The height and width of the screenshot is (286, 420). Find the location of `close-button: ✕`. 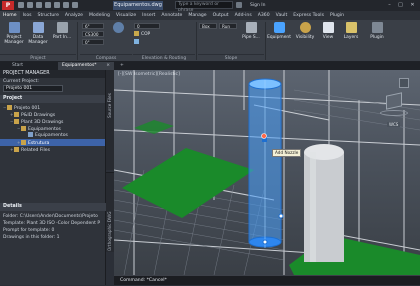

close-button: ✕ is located at coordinates (412, 5).